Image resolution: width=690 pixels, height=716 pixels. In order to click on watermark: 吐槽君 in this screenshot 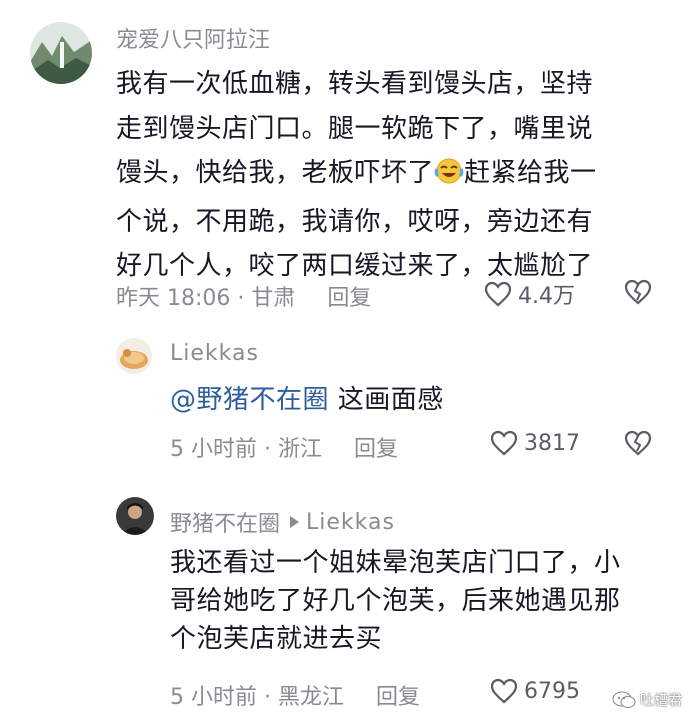, I will do `click(647, 700)`.